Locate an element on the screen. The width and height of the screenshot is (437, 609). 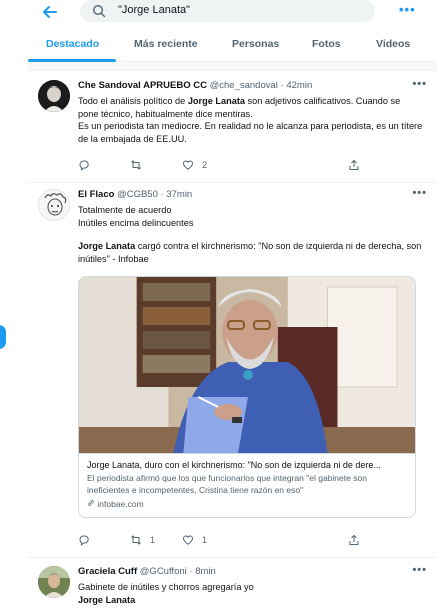
link-icon is located at coordinates (91, 503).